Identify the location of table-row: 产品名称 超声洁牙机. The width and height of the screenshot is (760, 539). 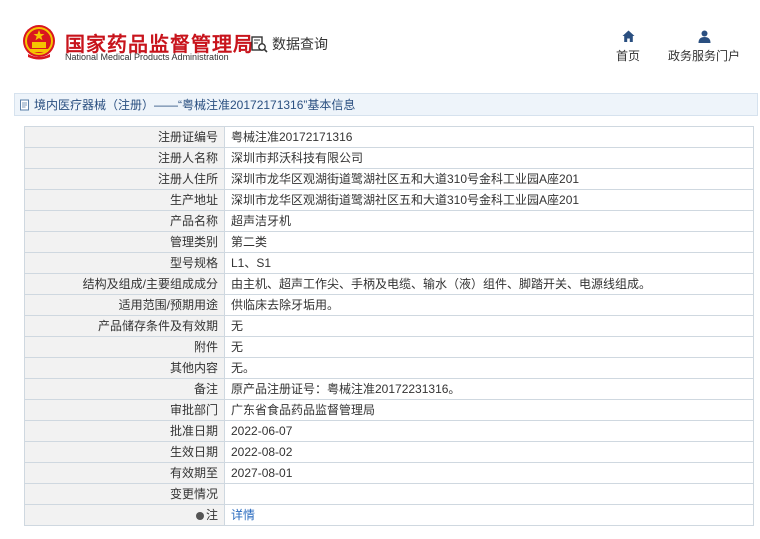
(389, 221).